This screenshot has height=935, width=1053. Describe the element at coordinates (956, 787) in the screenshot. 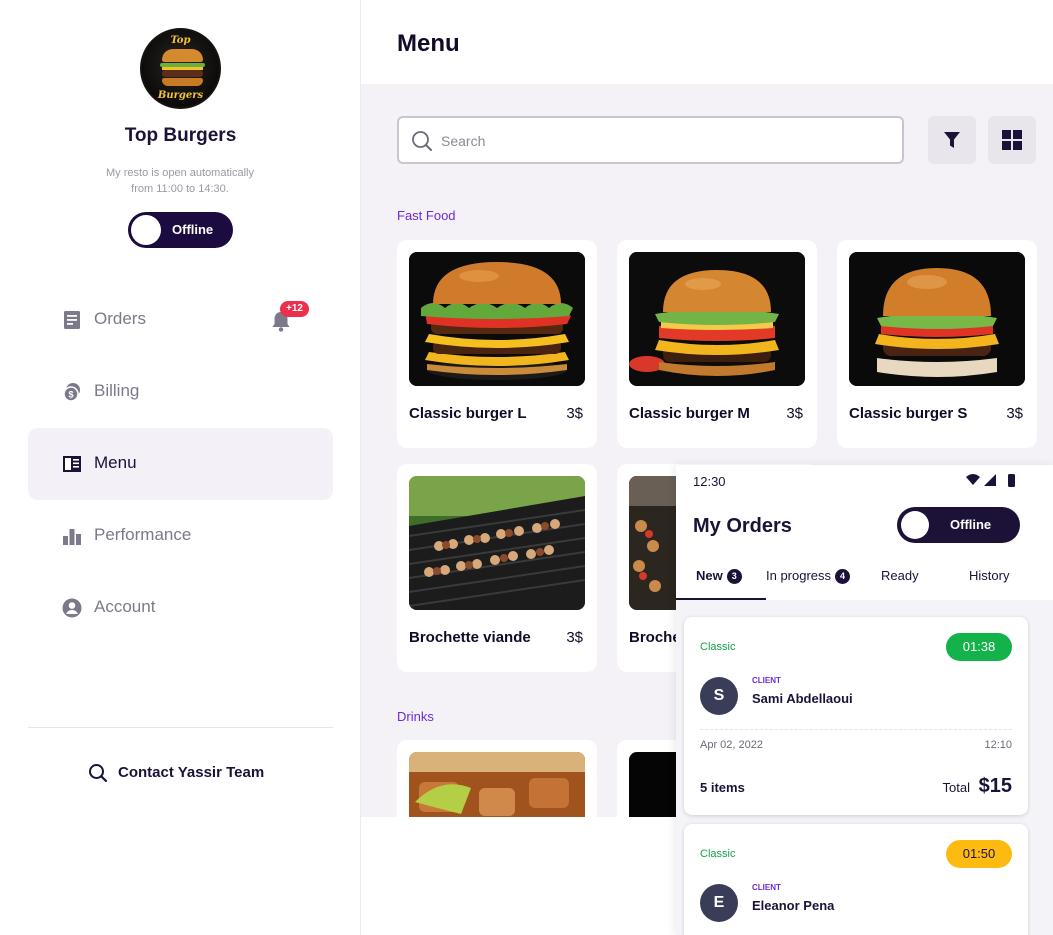

I see `order-total-label: Total` at that location.